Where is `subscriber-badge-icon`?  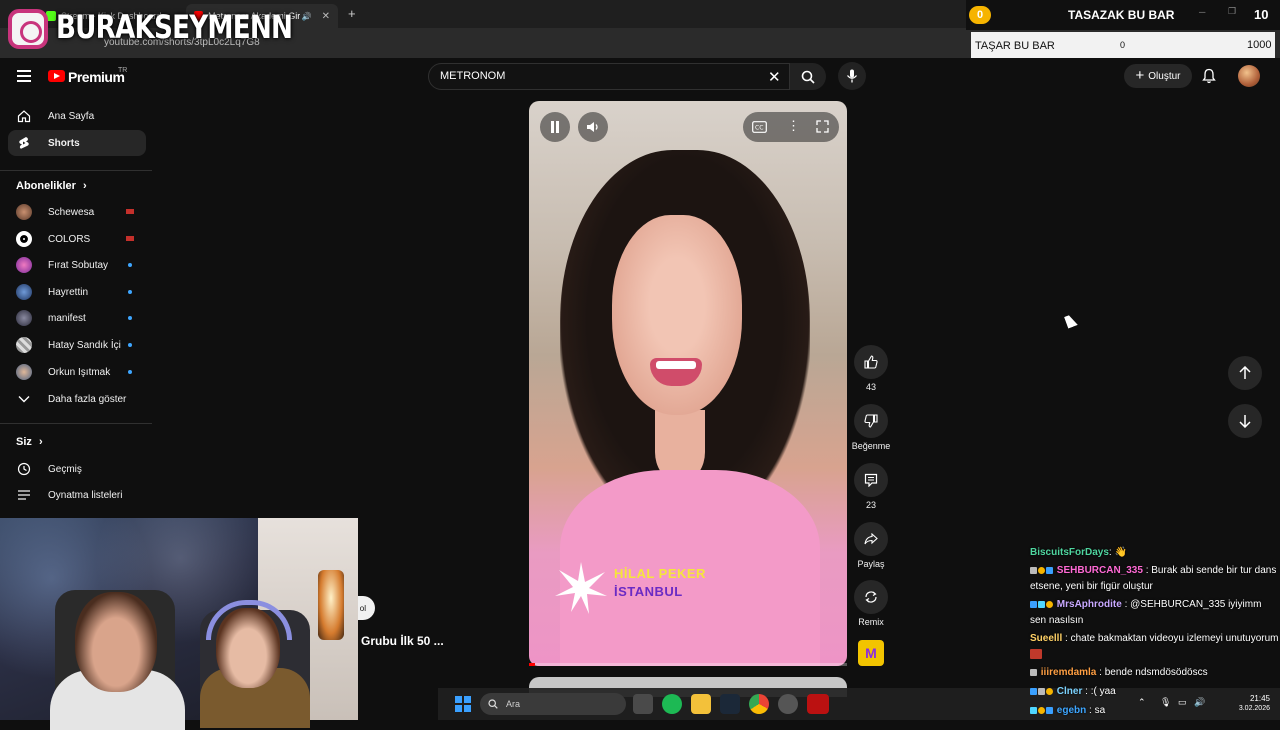
subscriber-badge-icon is located at coordinates (1033, 570).